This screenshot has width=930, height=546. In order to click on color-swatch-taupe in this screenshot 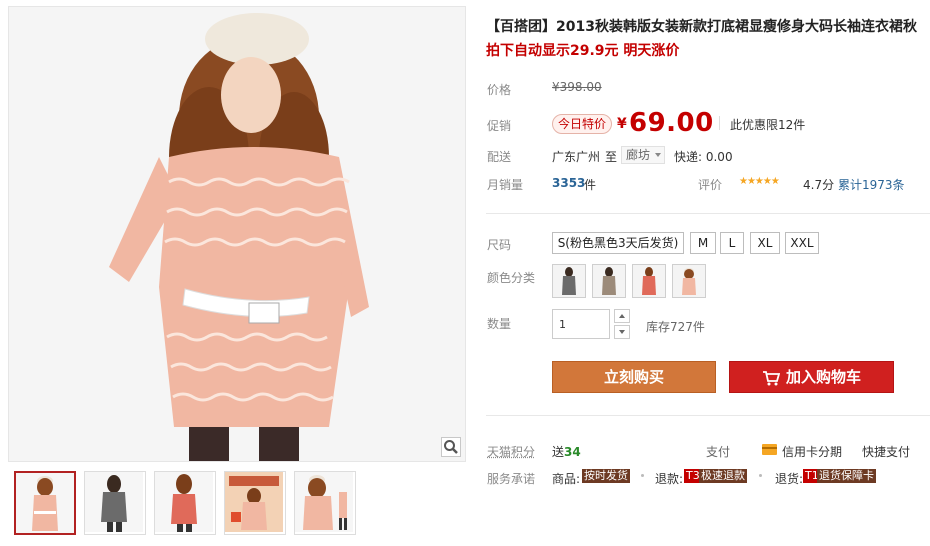, I will do `click(609, 281)`.